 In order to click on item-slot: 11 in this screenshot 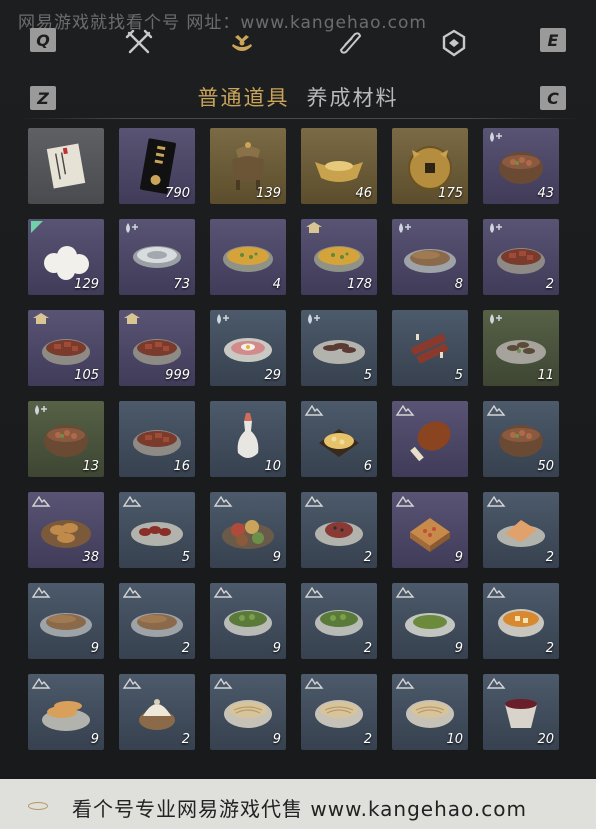, I will do `click(521, 348)`.